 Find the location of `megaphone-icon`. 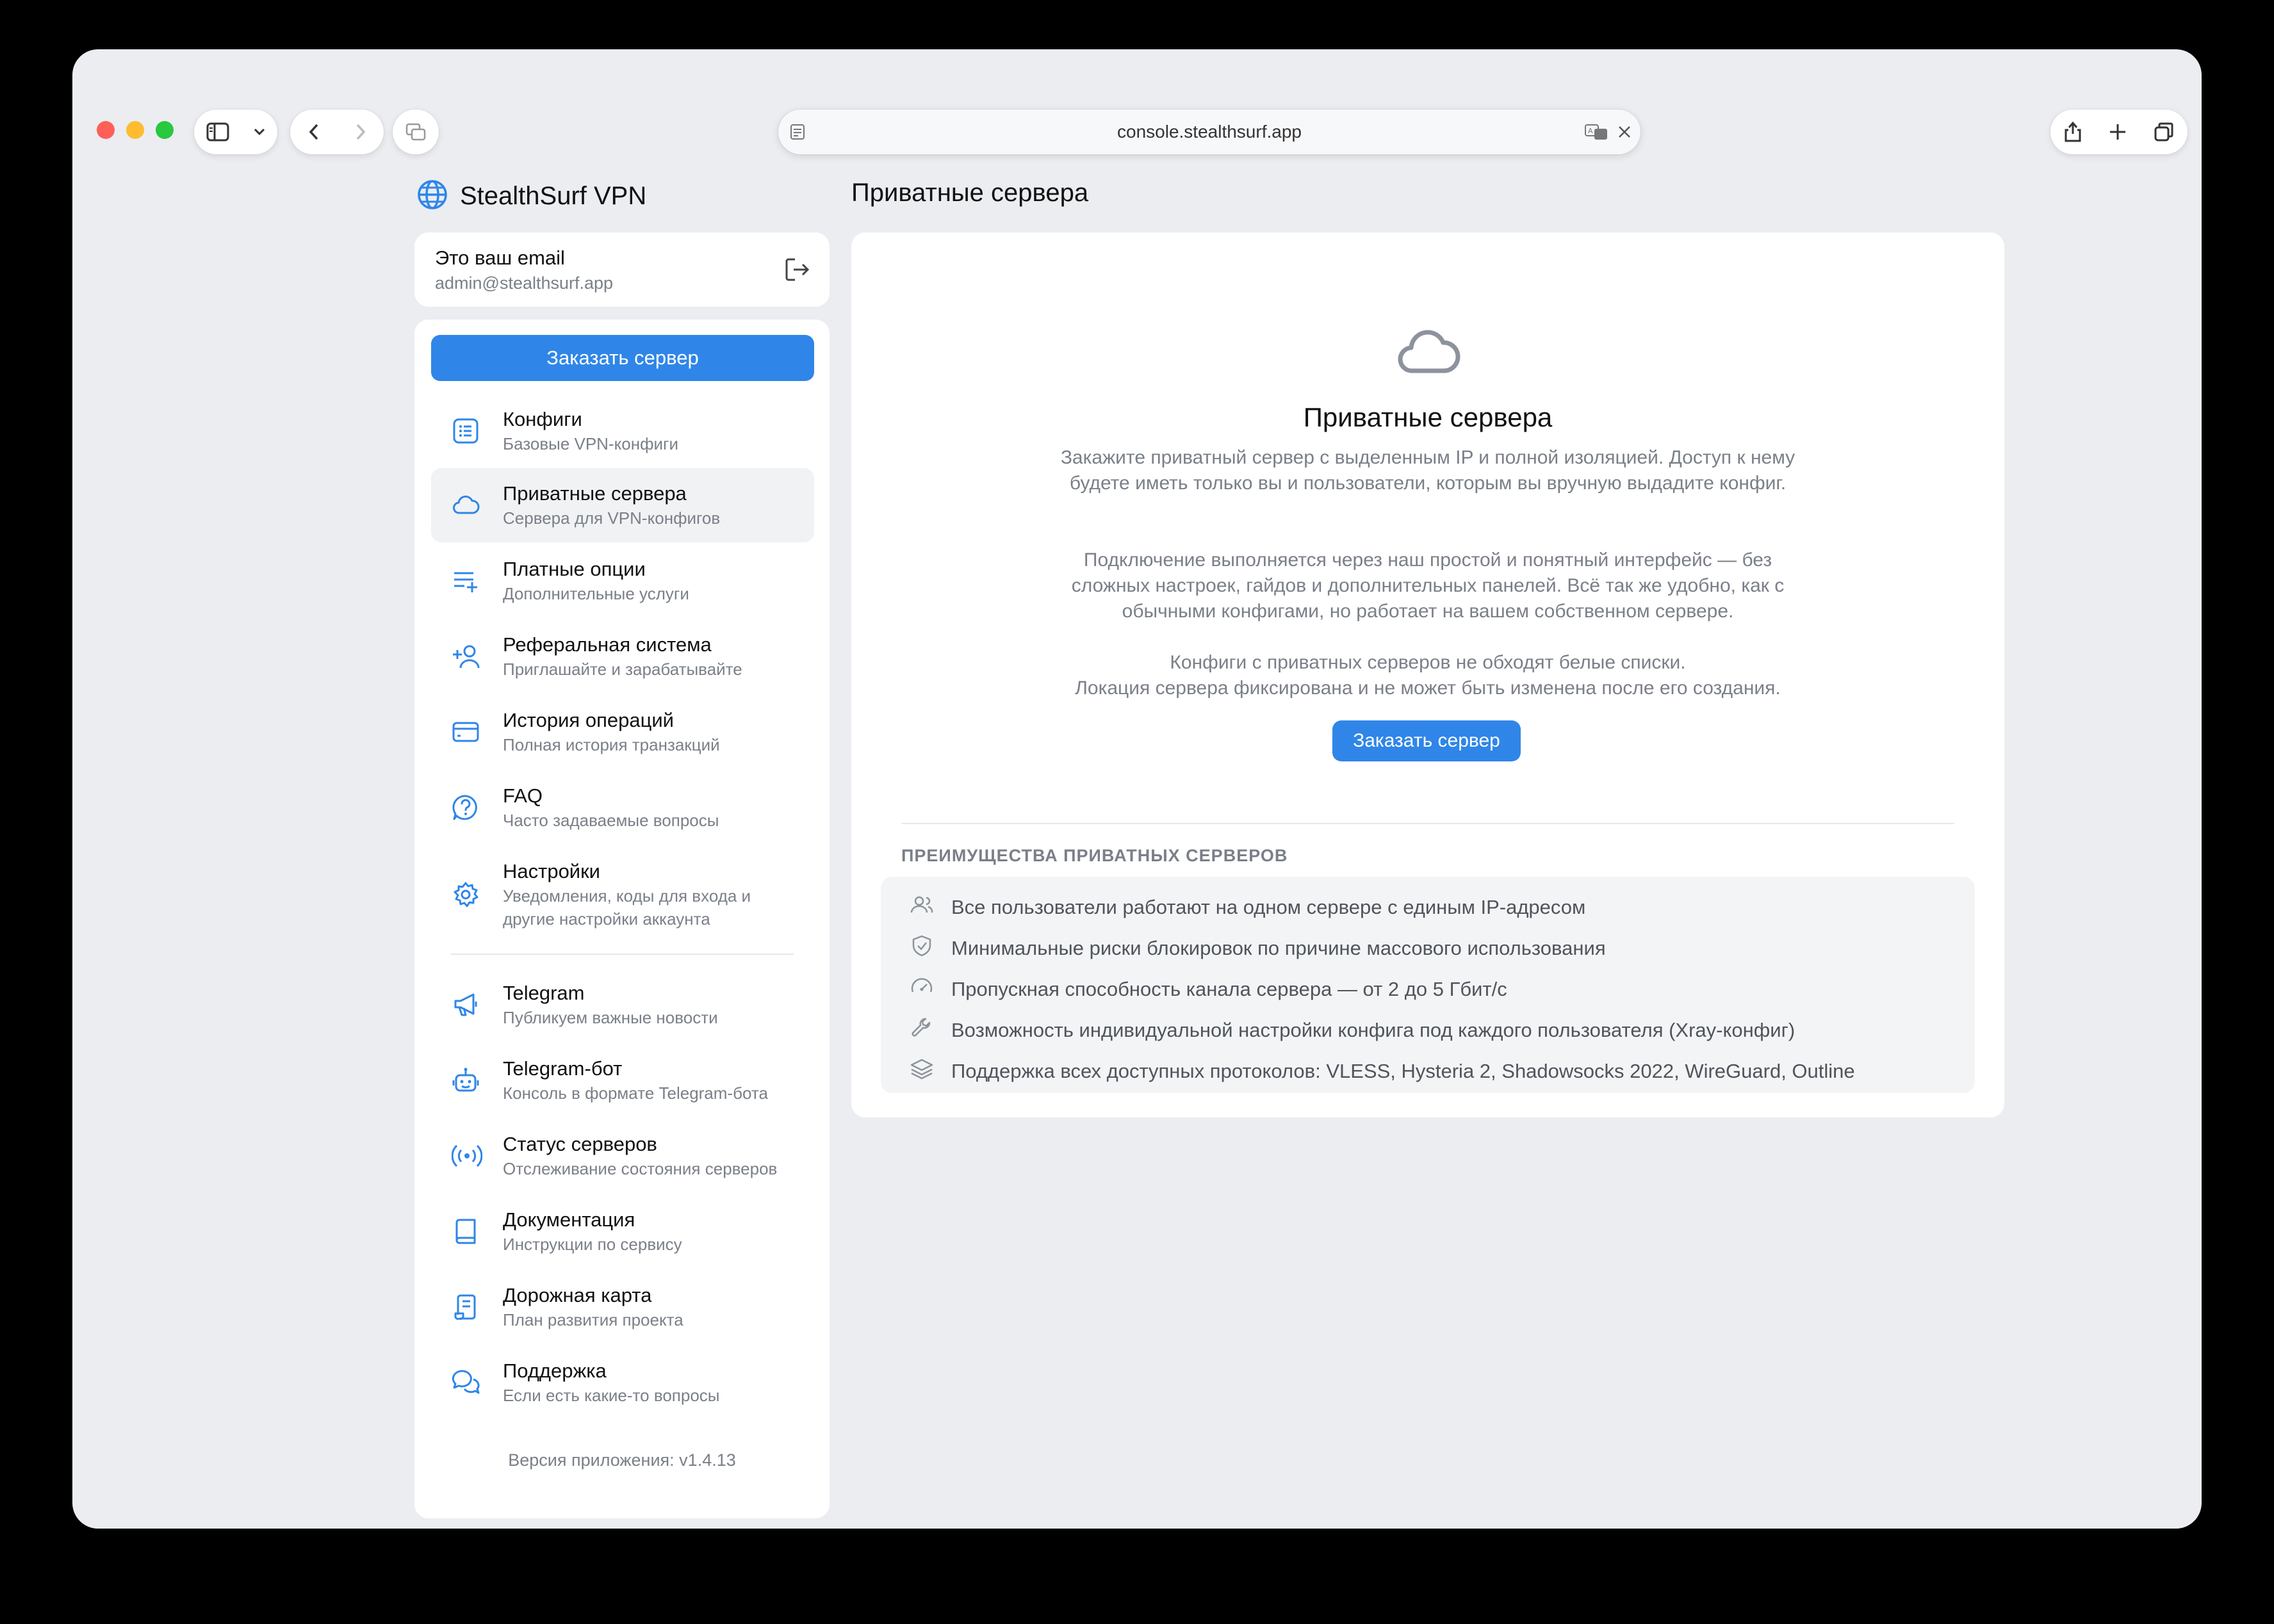

megaphone-icon is located at coordinates (466, 1006).